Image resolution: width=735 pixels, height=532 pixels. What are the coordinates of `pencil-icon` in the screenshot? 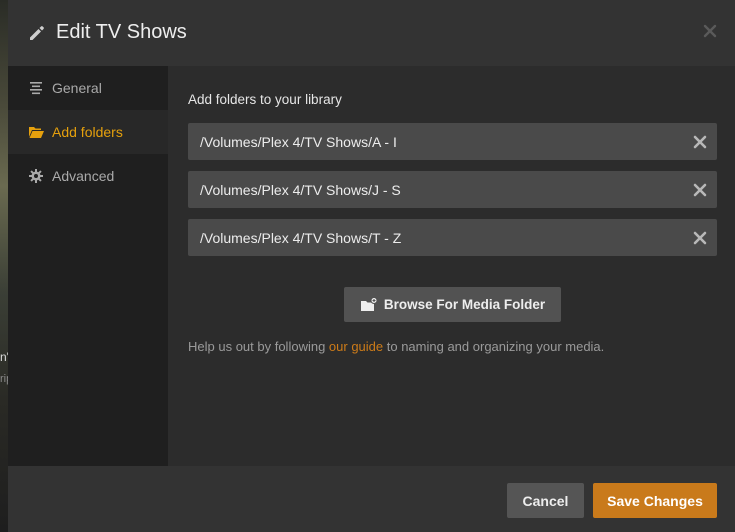 It's located at (37, 33).